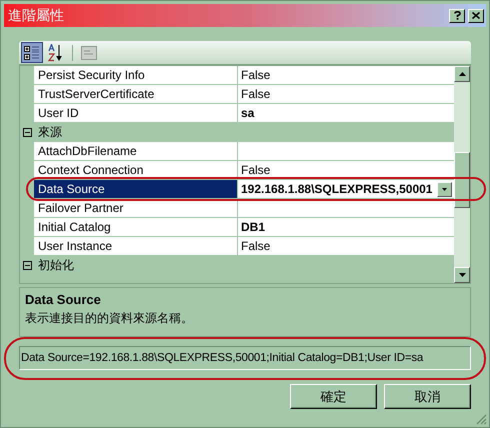 This screenshot has width=490, height=428. I want to click on resize-grip-icon, so click(481, 419).